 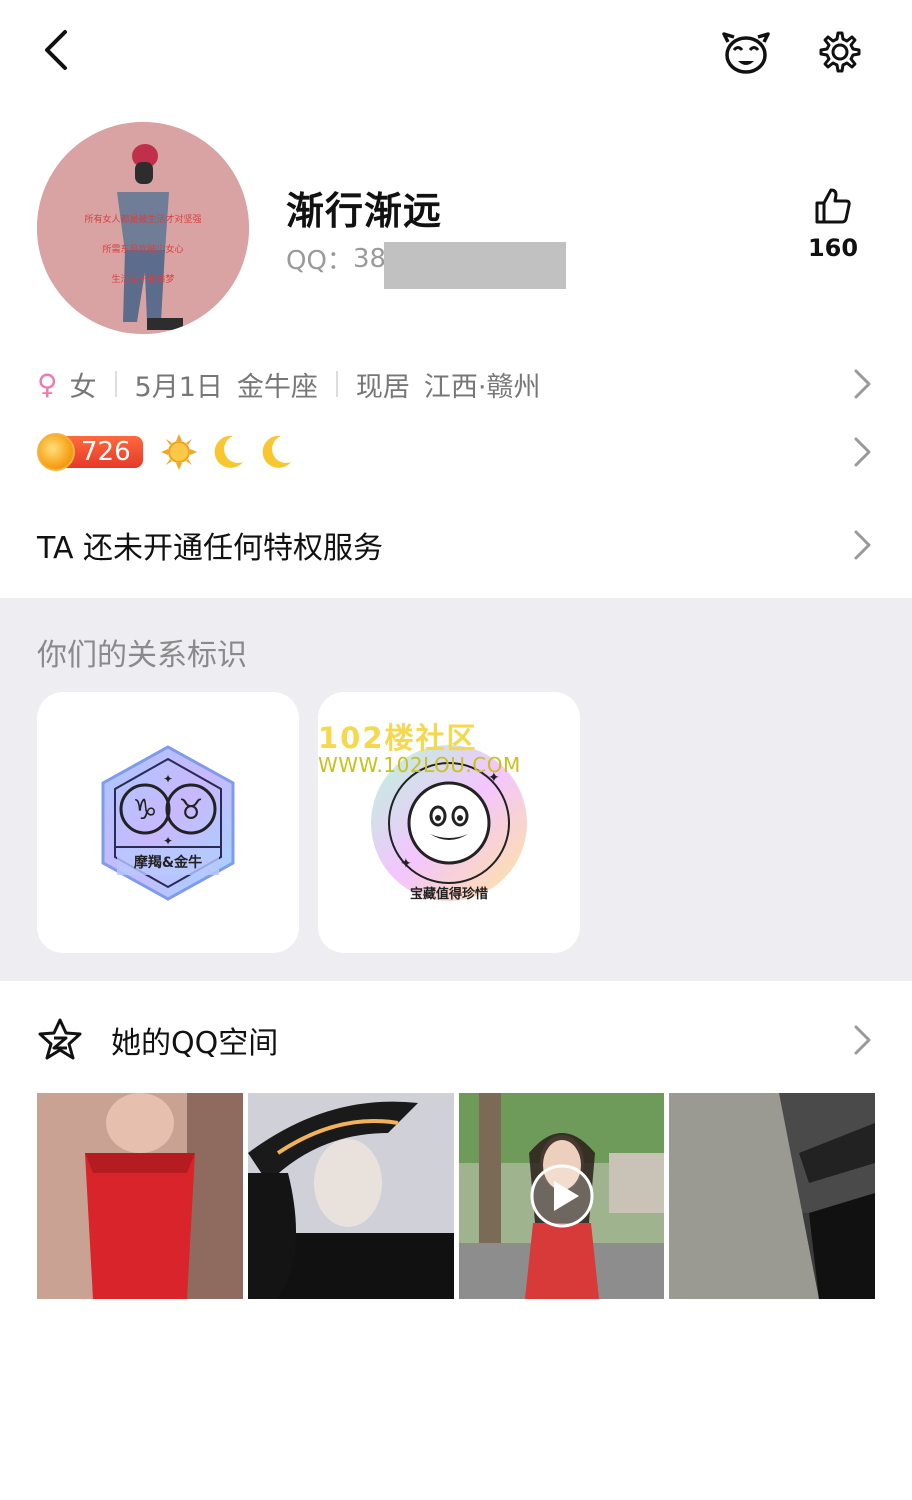 What do you see at coordinates (456, 55) in the screenshot?
I see `top-bar` at bounding box center [456, 55].